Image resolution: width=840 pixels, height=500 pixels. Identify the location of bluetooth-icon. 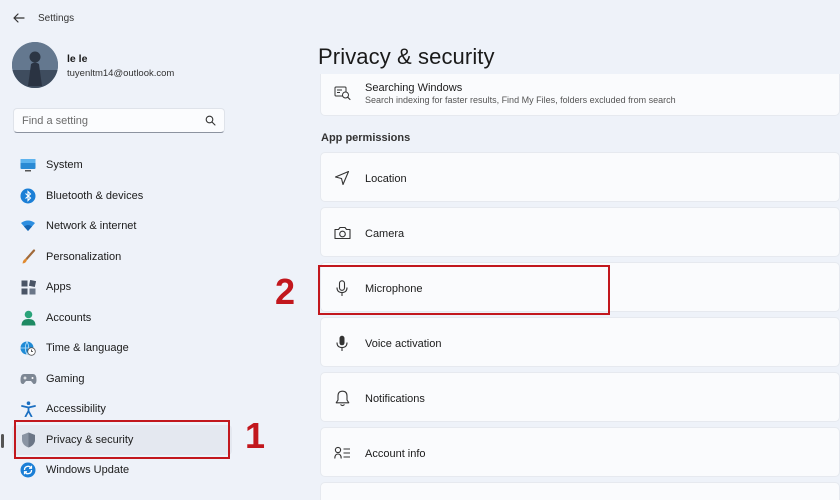
(28, 196).